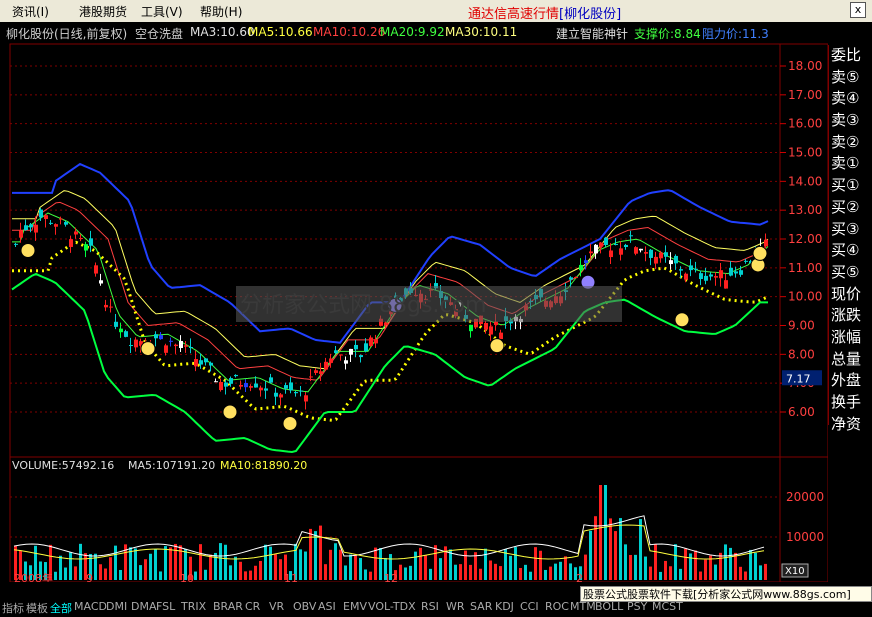 The image size is (872, 617). What do you see at coordinates (13, 608) in the screenshot?
I see `indicator-tab: 指标` at bounding box center [13, 608].